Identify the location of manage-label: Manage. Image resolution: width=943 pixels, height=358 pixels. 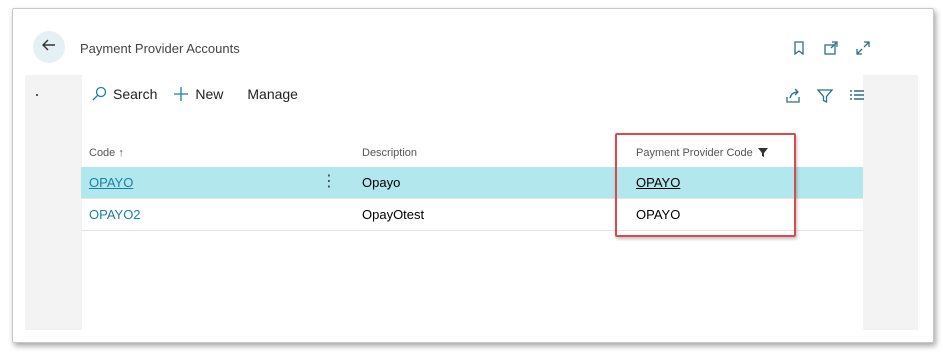
(272, 94).